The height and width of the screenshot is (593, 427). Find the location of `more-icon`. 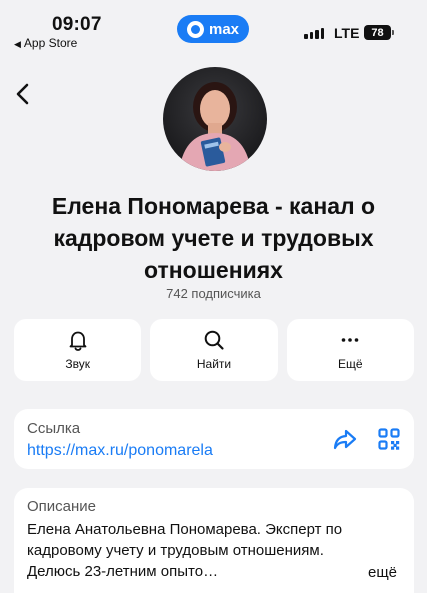

more-icon is located at coordinates (350, 340).